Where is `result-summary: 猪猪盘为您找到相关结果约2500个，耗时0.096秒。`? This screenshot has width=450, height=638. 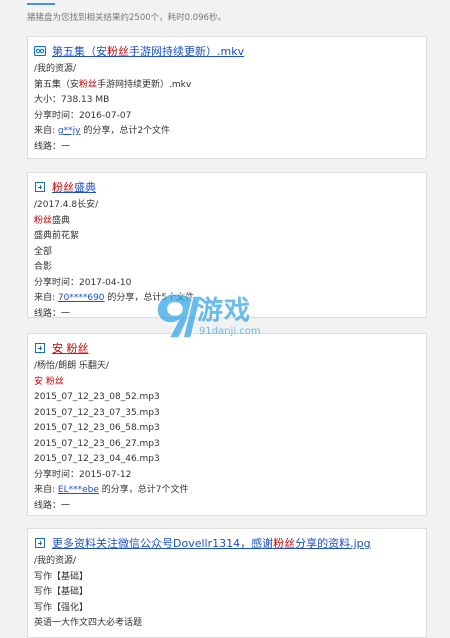 result-summary: 猪猪盘为您找到相关结果约2500个，耗时0.096秒。 is located at coordinates (126, 18).